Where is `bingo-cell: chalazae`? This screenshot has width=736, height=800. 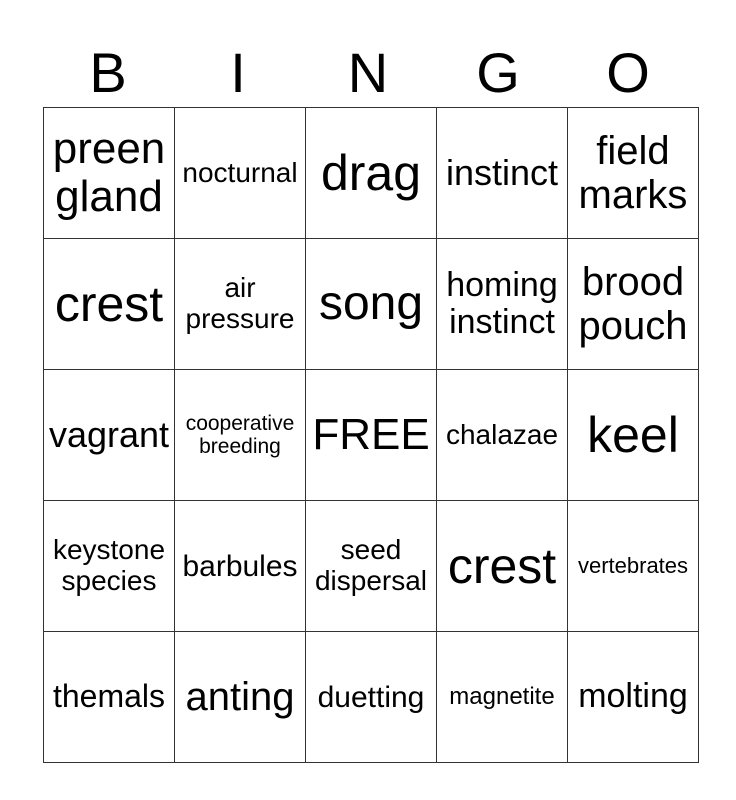
bingo-cell: chalazae is located at coordinates (502, 435).